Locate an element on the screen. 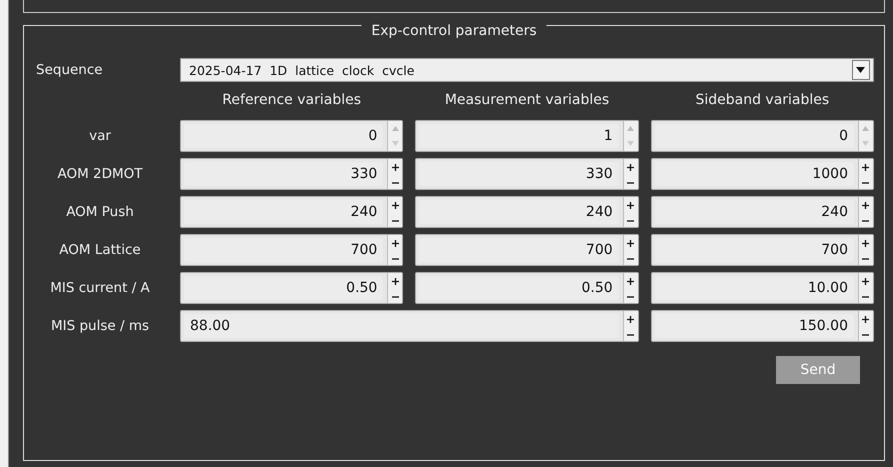 This screenshot has height=467, width=893. column-header: Measurement variables is located at coordinates (527, 100).